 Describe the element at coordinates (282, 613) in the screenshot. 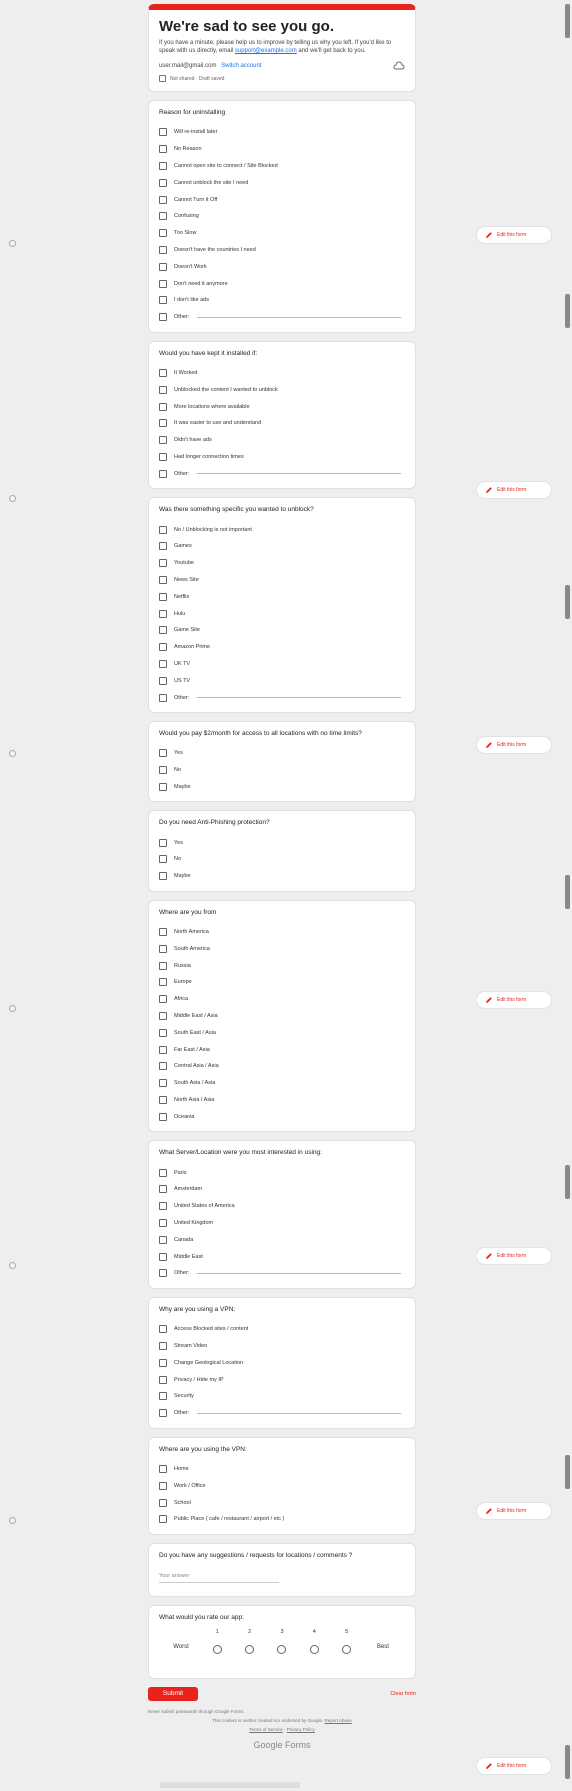

I see `checkbox-option: Hulu` at that location.